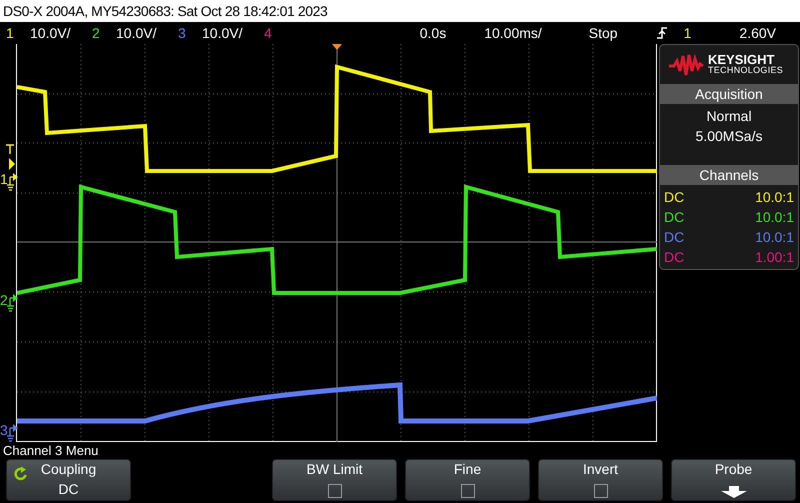  What do you see at coordinates (21, 474) in the screenshot?
I see `rotate-icon` at bounding box center [21, 474].